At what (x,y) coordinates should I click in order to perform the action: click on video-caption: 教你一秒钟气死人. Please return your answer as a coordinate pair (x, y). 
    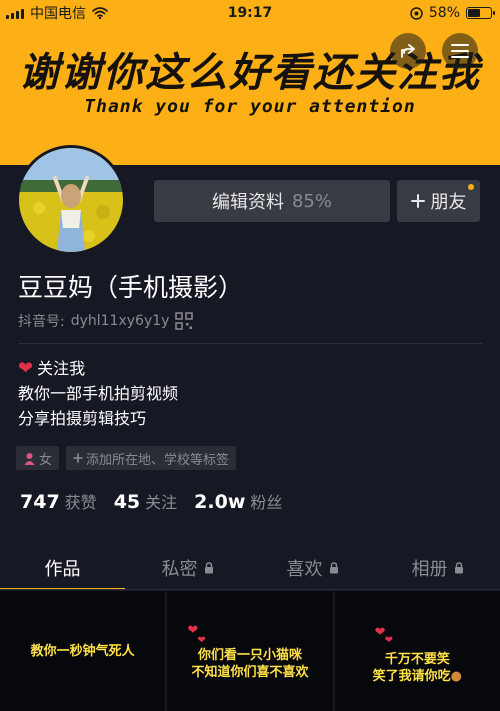
    Looking at the image, I should click on (82, 651).